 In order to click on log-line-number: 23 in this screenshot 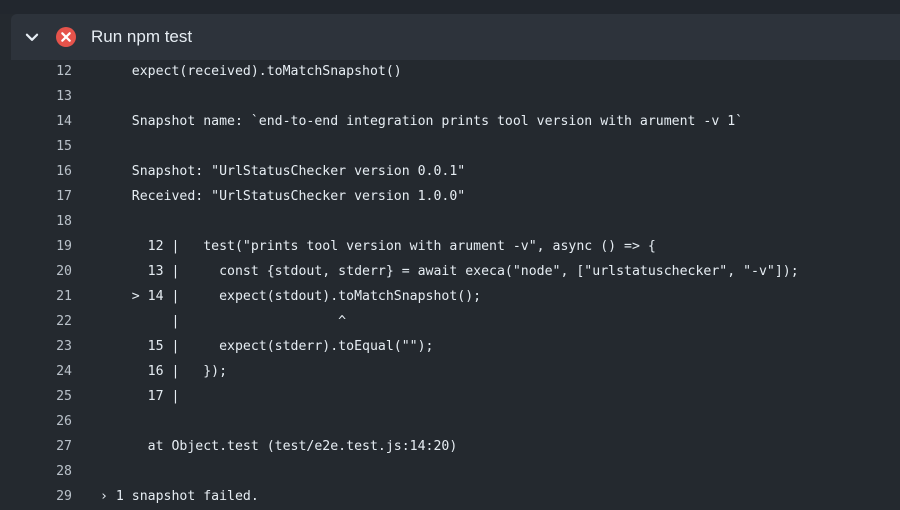, I will do `click(51, 346)`.